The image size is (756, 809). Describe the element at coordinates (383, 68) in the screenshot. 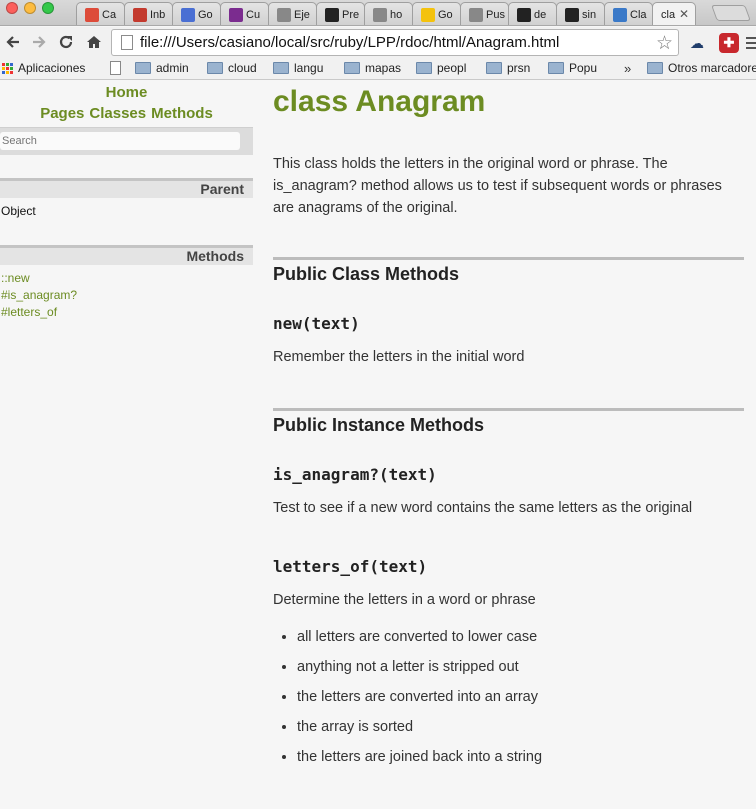

I see `bookmark-label: mapas` at that location.